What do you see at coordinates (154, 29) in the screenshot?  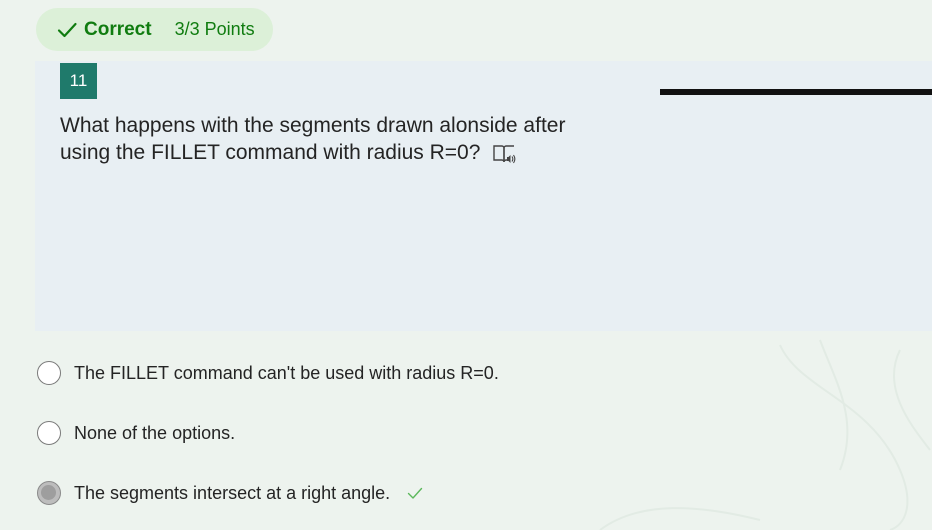 I see `result-badge: Correct 3/3 Points` at bounding box center [154, 29].